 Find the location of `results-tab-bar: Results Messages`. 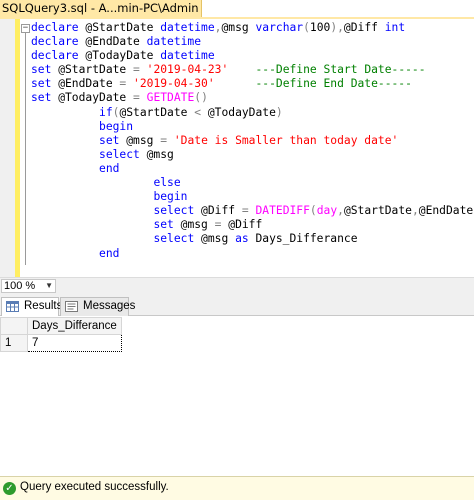

results-tab-bar: Results Messages is located at coordinates (237, 305).